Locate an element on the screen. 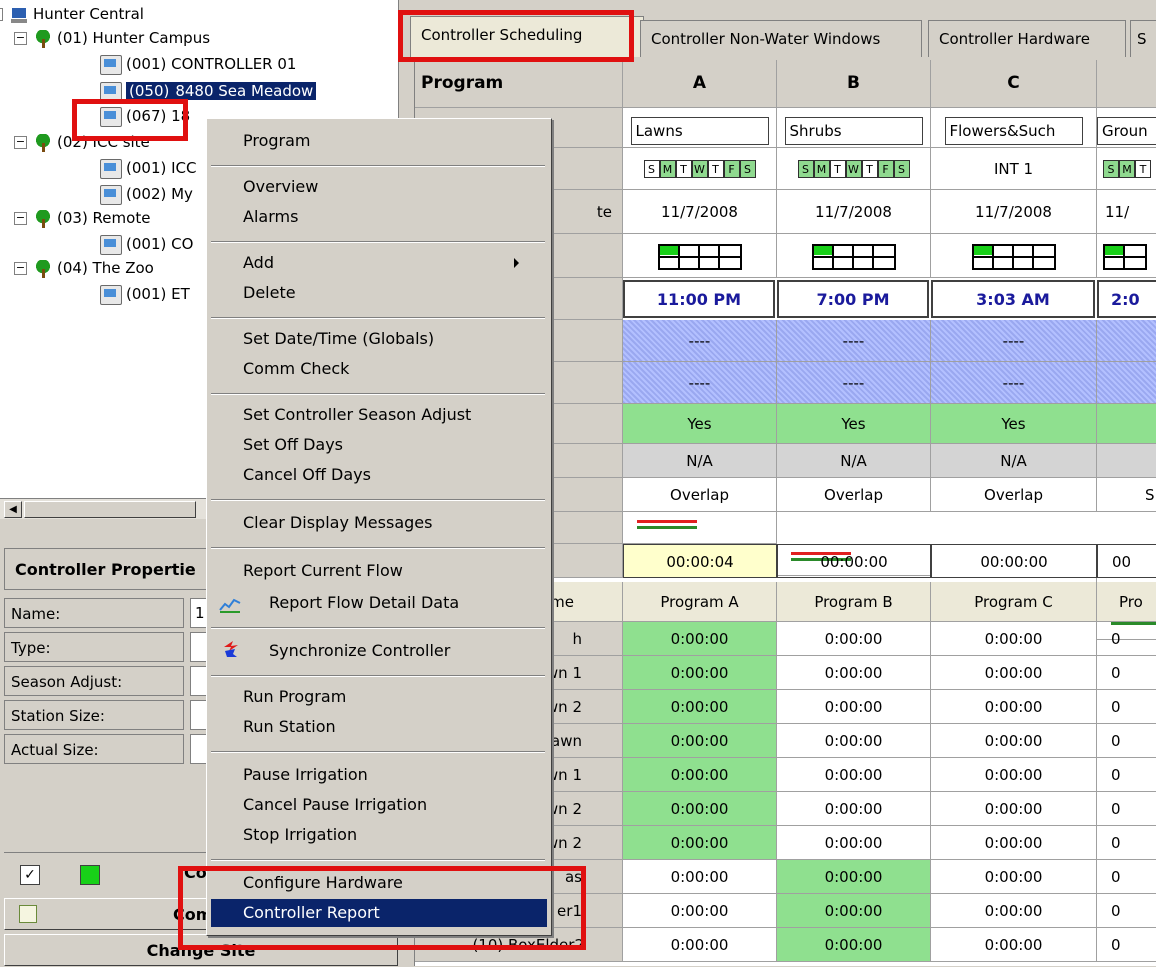 The image size is (1156, 967). menu-item-set-date-time: Set Date/Time (Globals) is located at coordinates (338, 339).